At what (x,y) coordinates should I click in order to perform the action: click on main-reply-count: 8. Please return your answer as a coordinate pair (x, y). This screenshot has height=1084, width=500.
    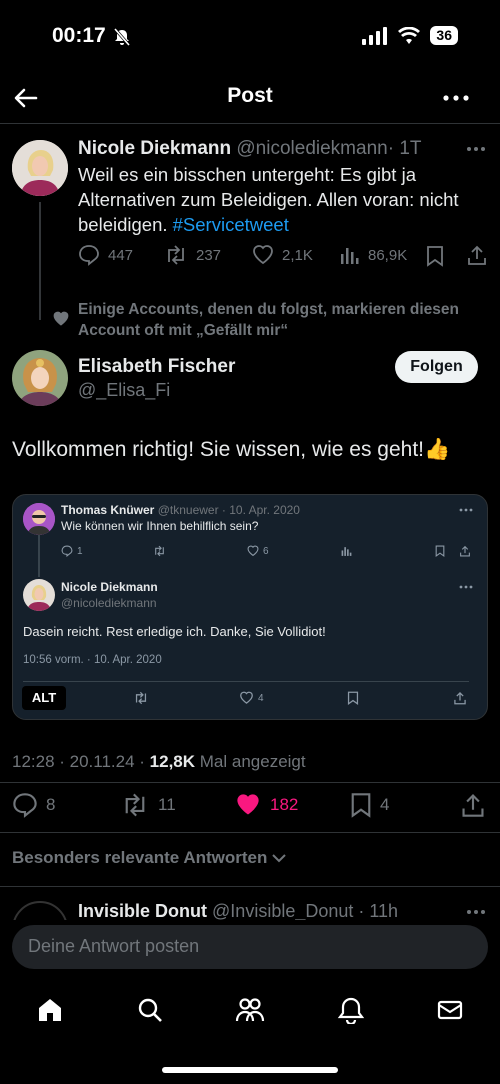
    Looking at the image, I should click on (51, 804).